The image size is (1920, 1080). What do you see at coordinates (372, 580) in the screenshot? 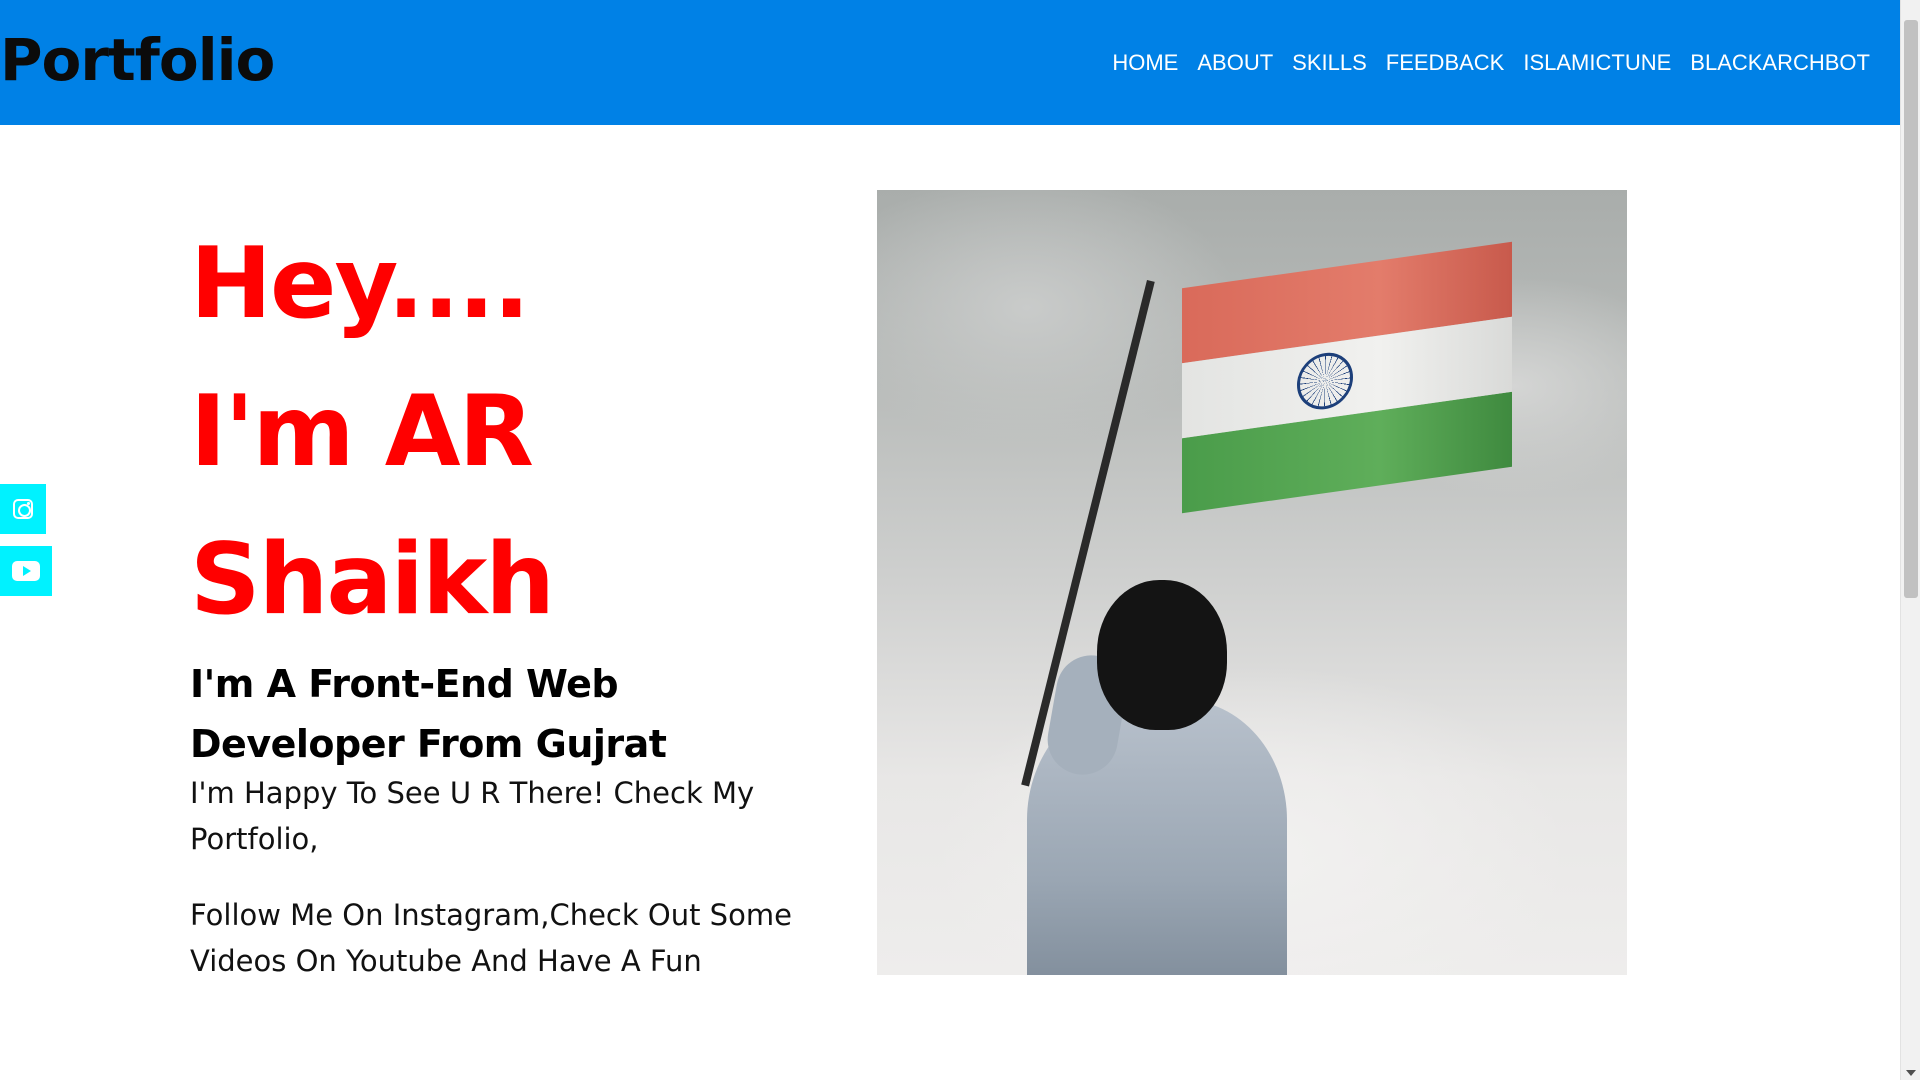
I see `greeting-line-3: Shaikh` at bounding box center [372, 580].